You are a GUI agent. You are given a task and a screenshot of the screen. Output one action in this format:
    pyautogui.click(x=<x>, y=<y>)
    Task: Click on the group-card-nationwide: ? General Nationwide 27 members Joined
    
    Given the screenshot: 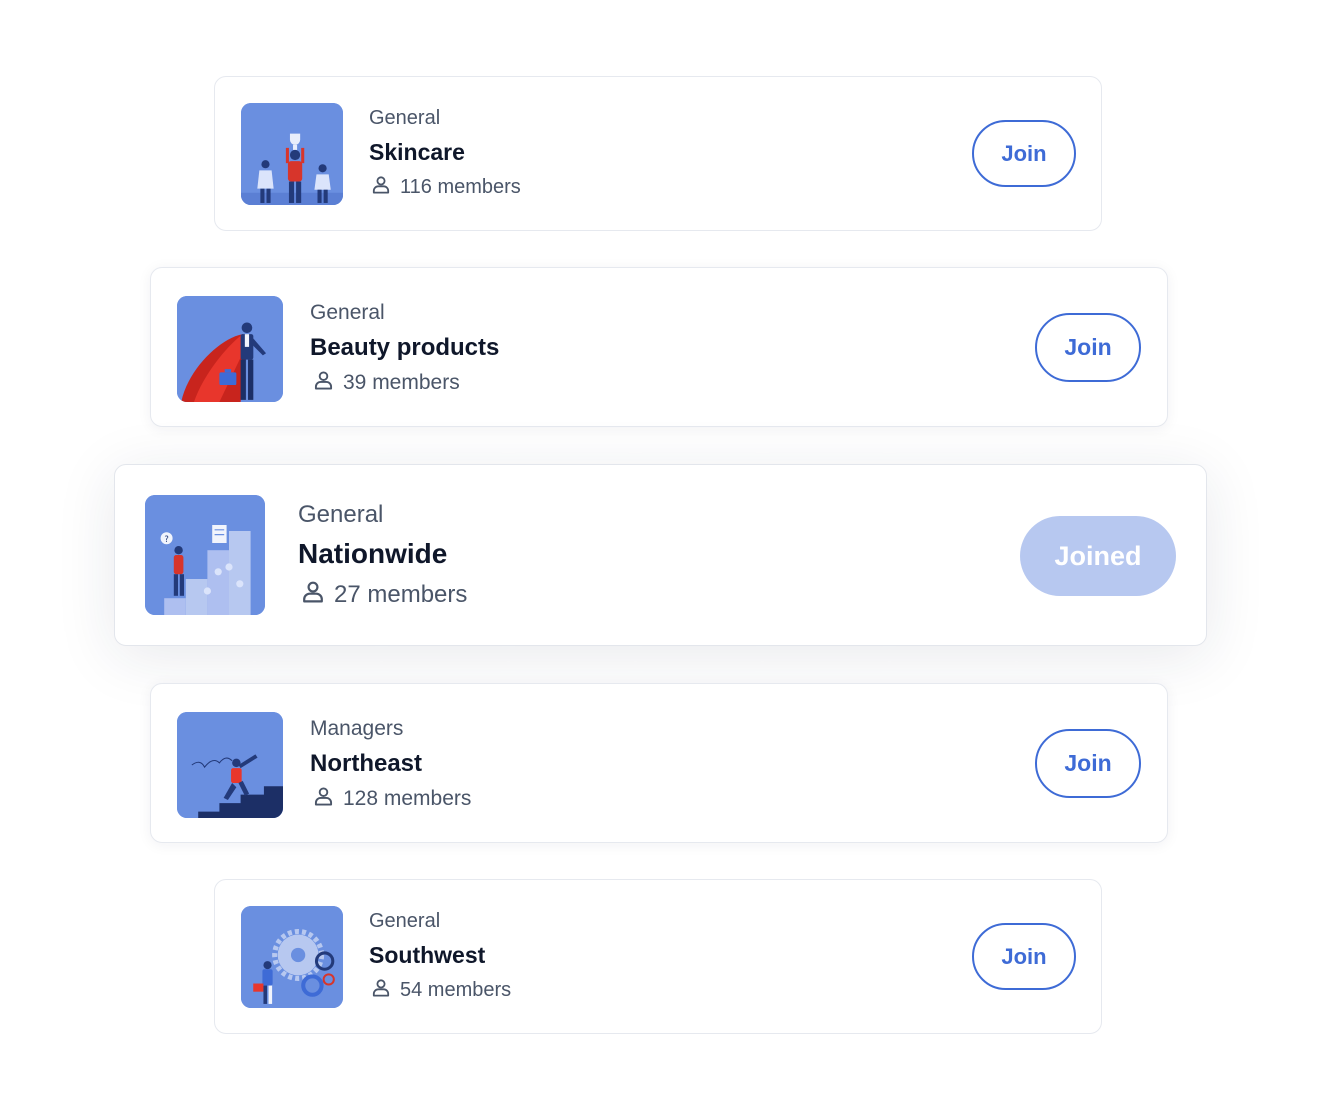 What is the action you would take?
    pyautogui.click(x=660, y=555)
    